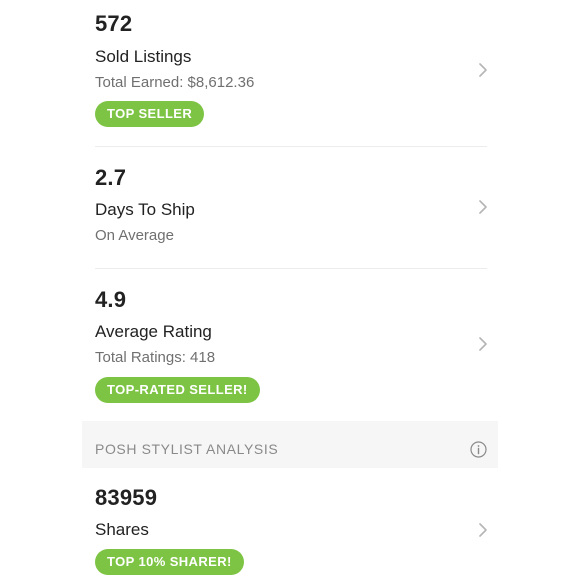 This screenshot has height=580, width=580. I want to click on days-to-ship-card: 2.7 Days To Ship On Average, so click(290, 212).